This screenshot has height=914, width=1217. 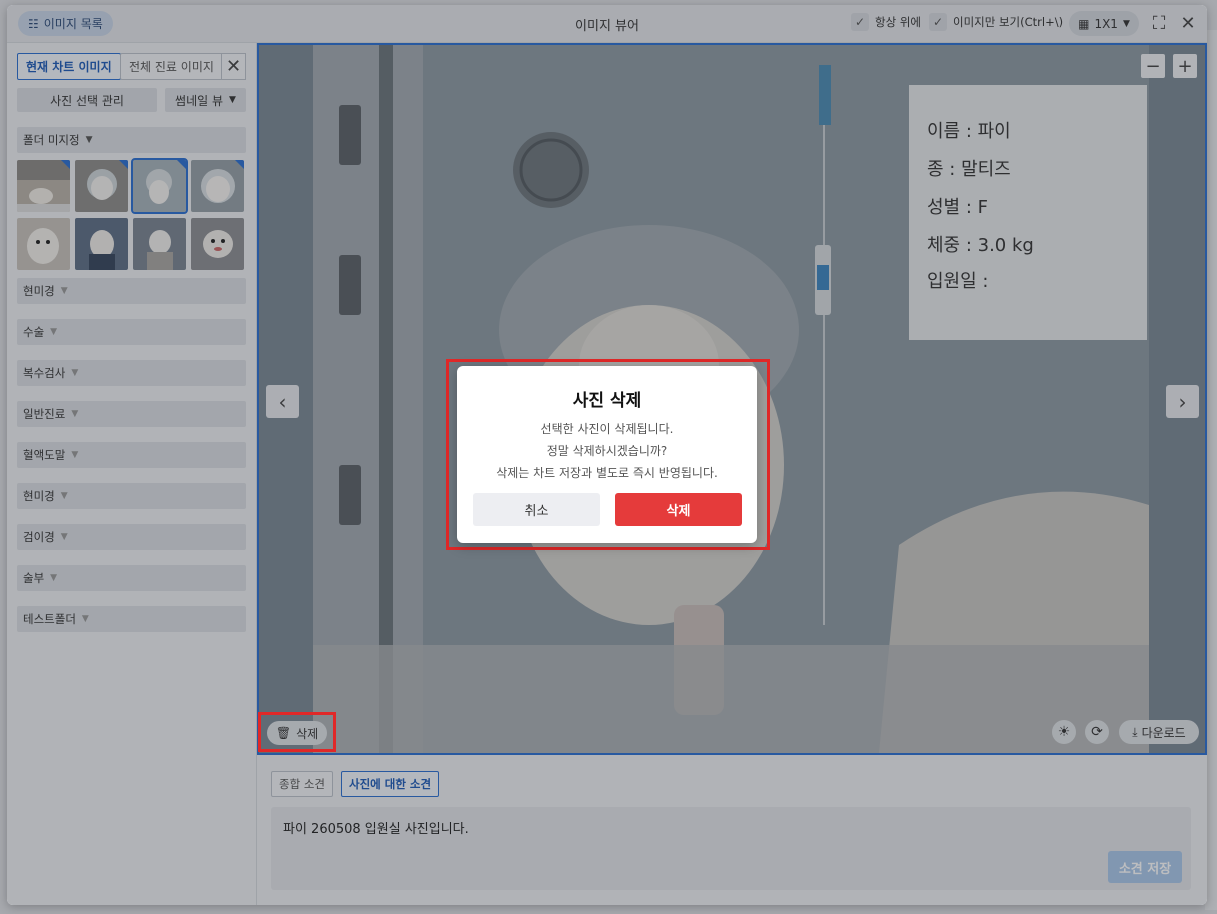 I want to click on tab-summary-opinion: 종합 소견, so click(x=302, y=784).